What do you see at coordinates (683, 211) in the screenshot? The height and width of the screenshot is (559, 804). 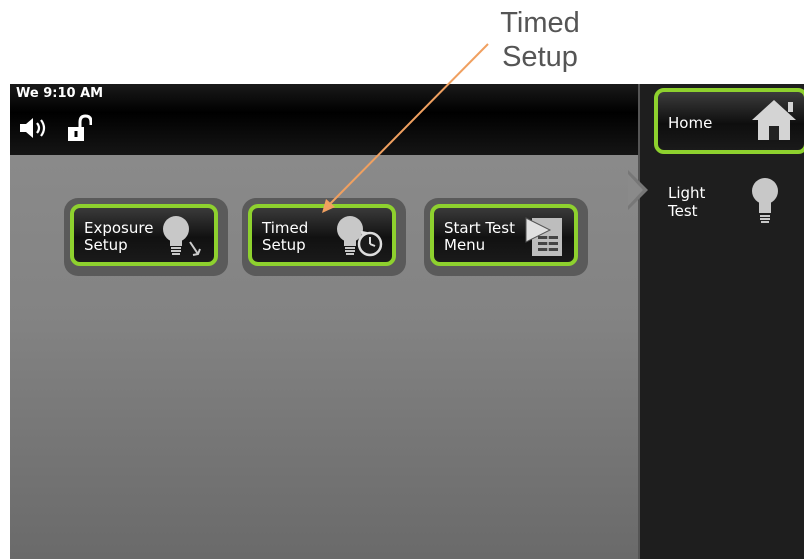 I see `light-test-line-2: Test` at bounding box center [683, 211].